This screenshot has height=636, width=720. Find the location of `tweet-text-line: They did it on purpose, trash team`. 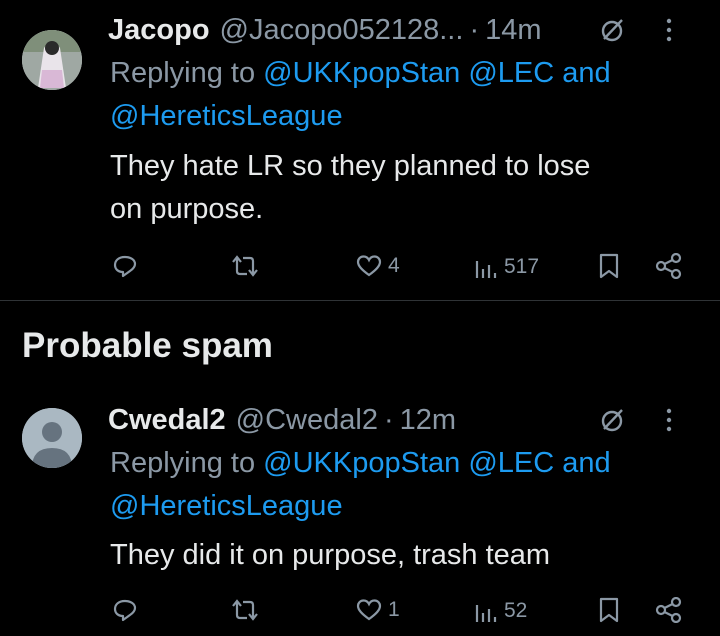

tweet-text-line: They did it on purpose, trash team is located at coordinates (330, 555).